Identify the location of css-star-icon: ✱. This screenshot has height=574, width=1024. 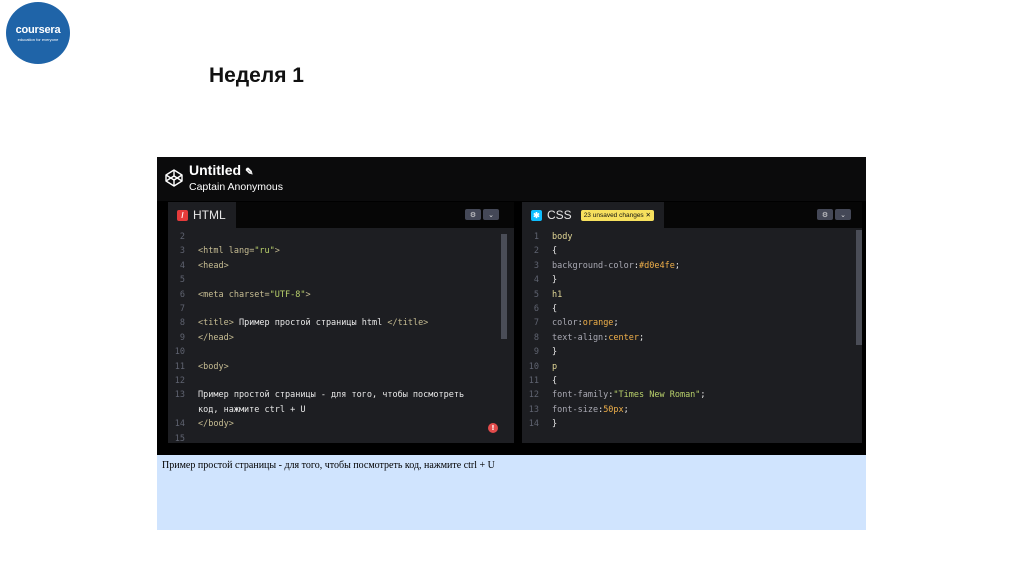
(536, 215).